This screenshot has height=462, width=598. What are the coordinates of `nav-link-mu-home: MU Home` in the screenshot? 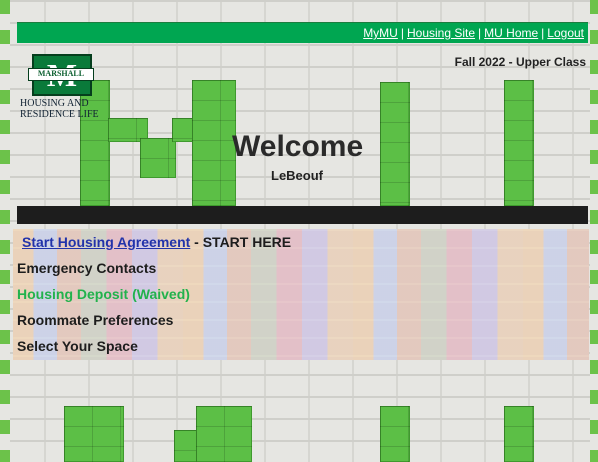 It's located at (511, 33).